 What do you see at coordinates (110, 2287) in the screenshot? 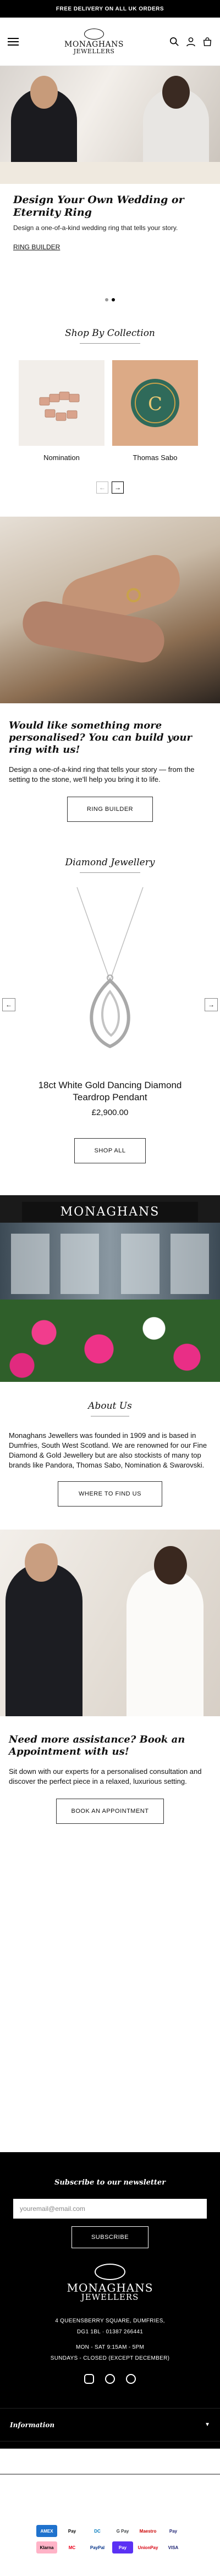
I see `footer-logo-line1: MONAGHANS` at bounding box center [110, 2287].